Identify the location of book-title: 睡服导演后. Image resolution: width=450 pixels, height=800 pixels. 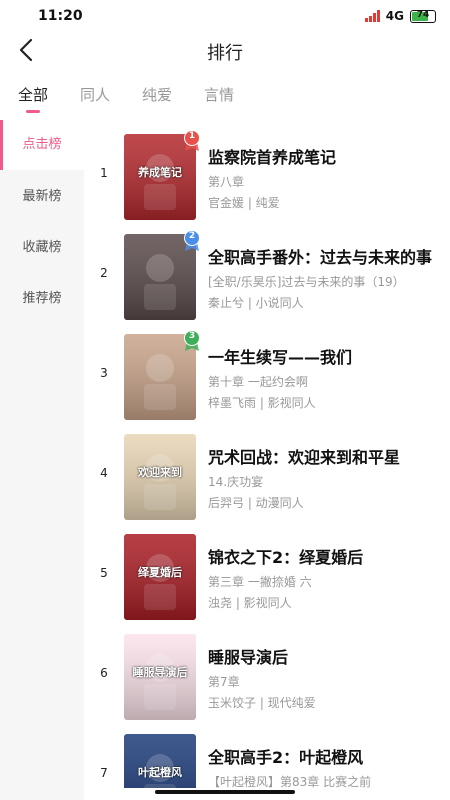
(320, 656).